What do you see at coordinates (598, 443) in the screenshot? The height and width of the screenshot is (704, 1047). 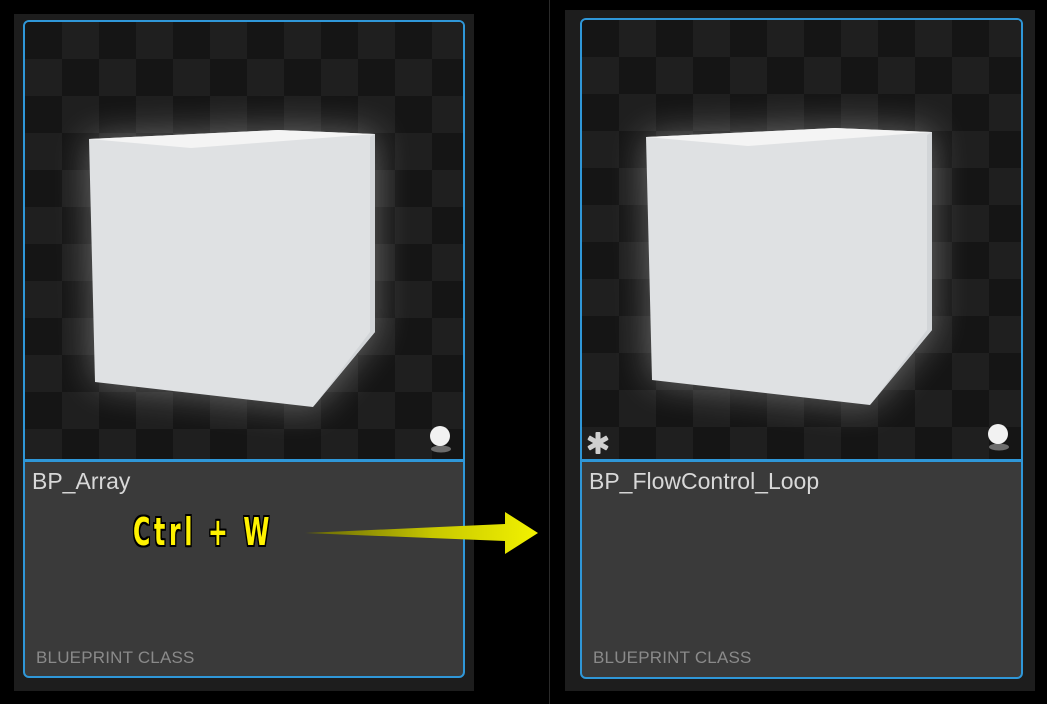 I see `asterisk-icon` at bounding box center [598, 443].